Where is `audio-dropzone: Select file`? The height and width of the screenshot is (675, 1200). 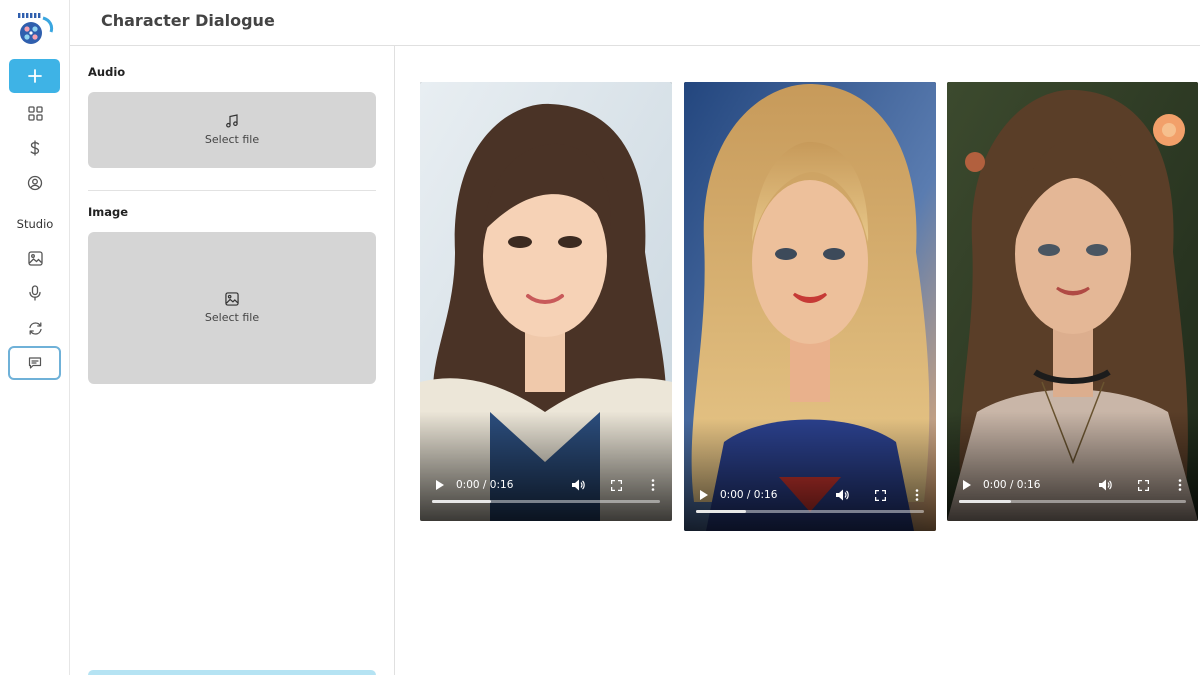
audio-dropzone: Select file is located at coordinates (232, 130).